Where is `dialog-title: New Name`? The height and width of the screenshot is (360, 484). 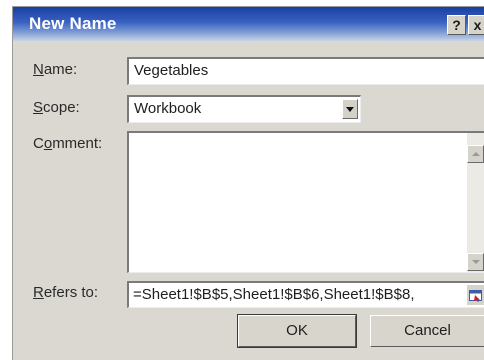
dialog-title: New Name is located at coordinates (73, 23).